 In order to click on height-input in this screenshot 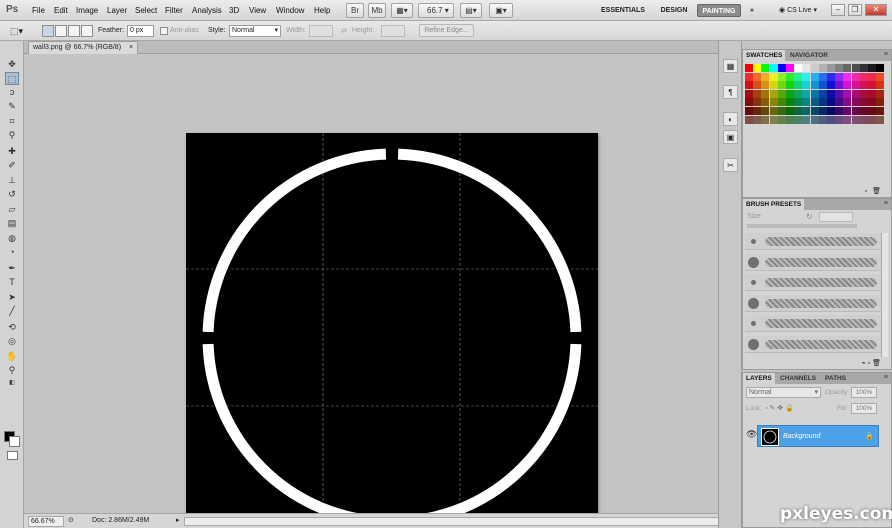, I will do `click(393, 31)`.